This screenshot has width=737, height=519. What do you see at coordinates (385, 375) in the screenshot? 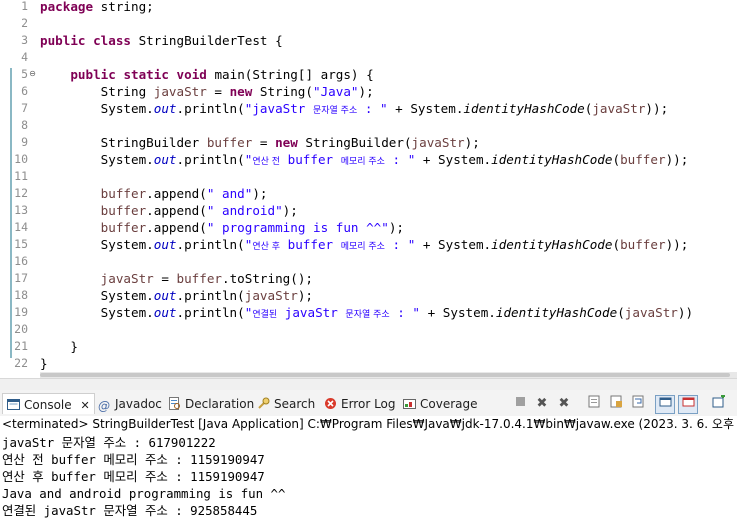
I see `scrollbar-thumb` at bounding box center [385, 375].